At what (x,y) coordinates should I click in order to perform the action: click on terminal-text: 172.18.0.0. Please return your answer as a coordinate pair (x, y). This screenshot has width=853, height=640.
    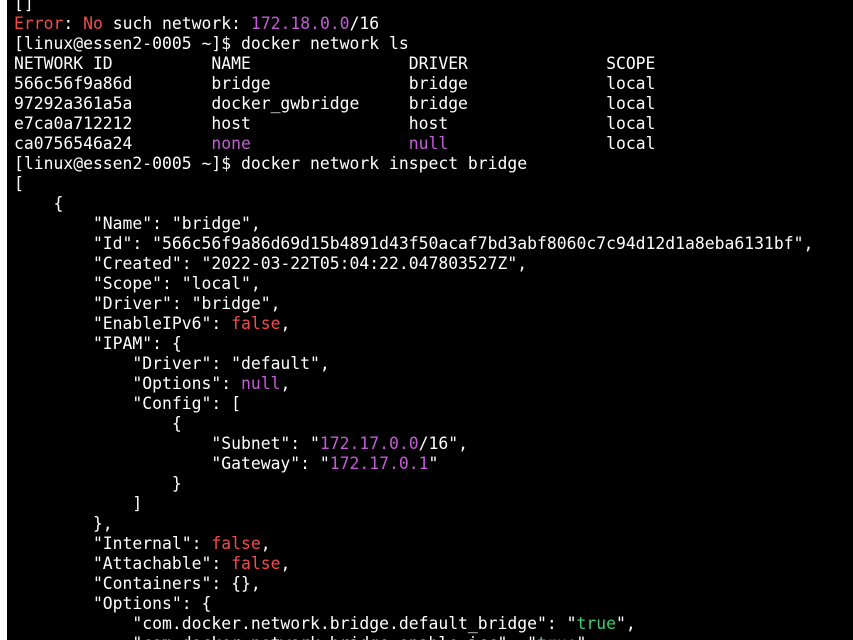
    Looking at the image, I should click on (300, 23).